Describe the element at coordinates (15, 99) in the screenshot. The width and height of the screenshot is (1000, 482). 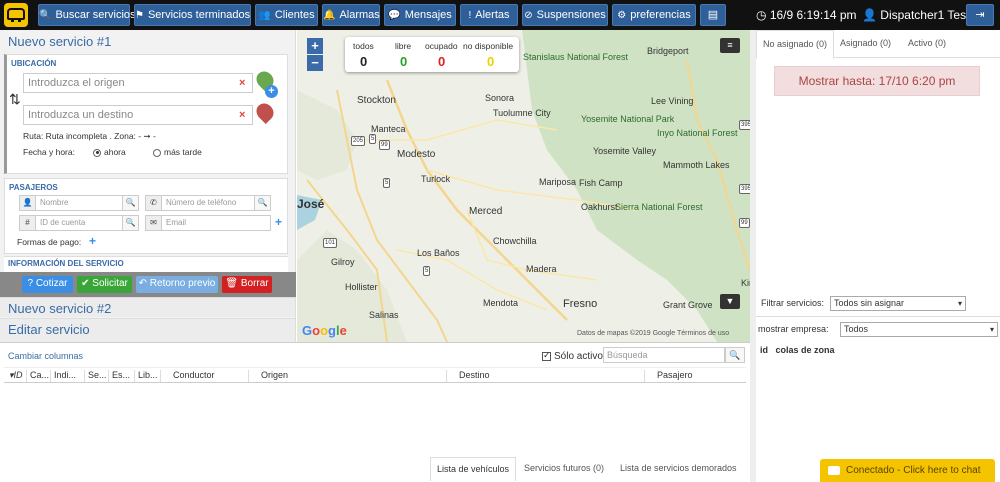
I see `swap-icon: ⇅` at that location.